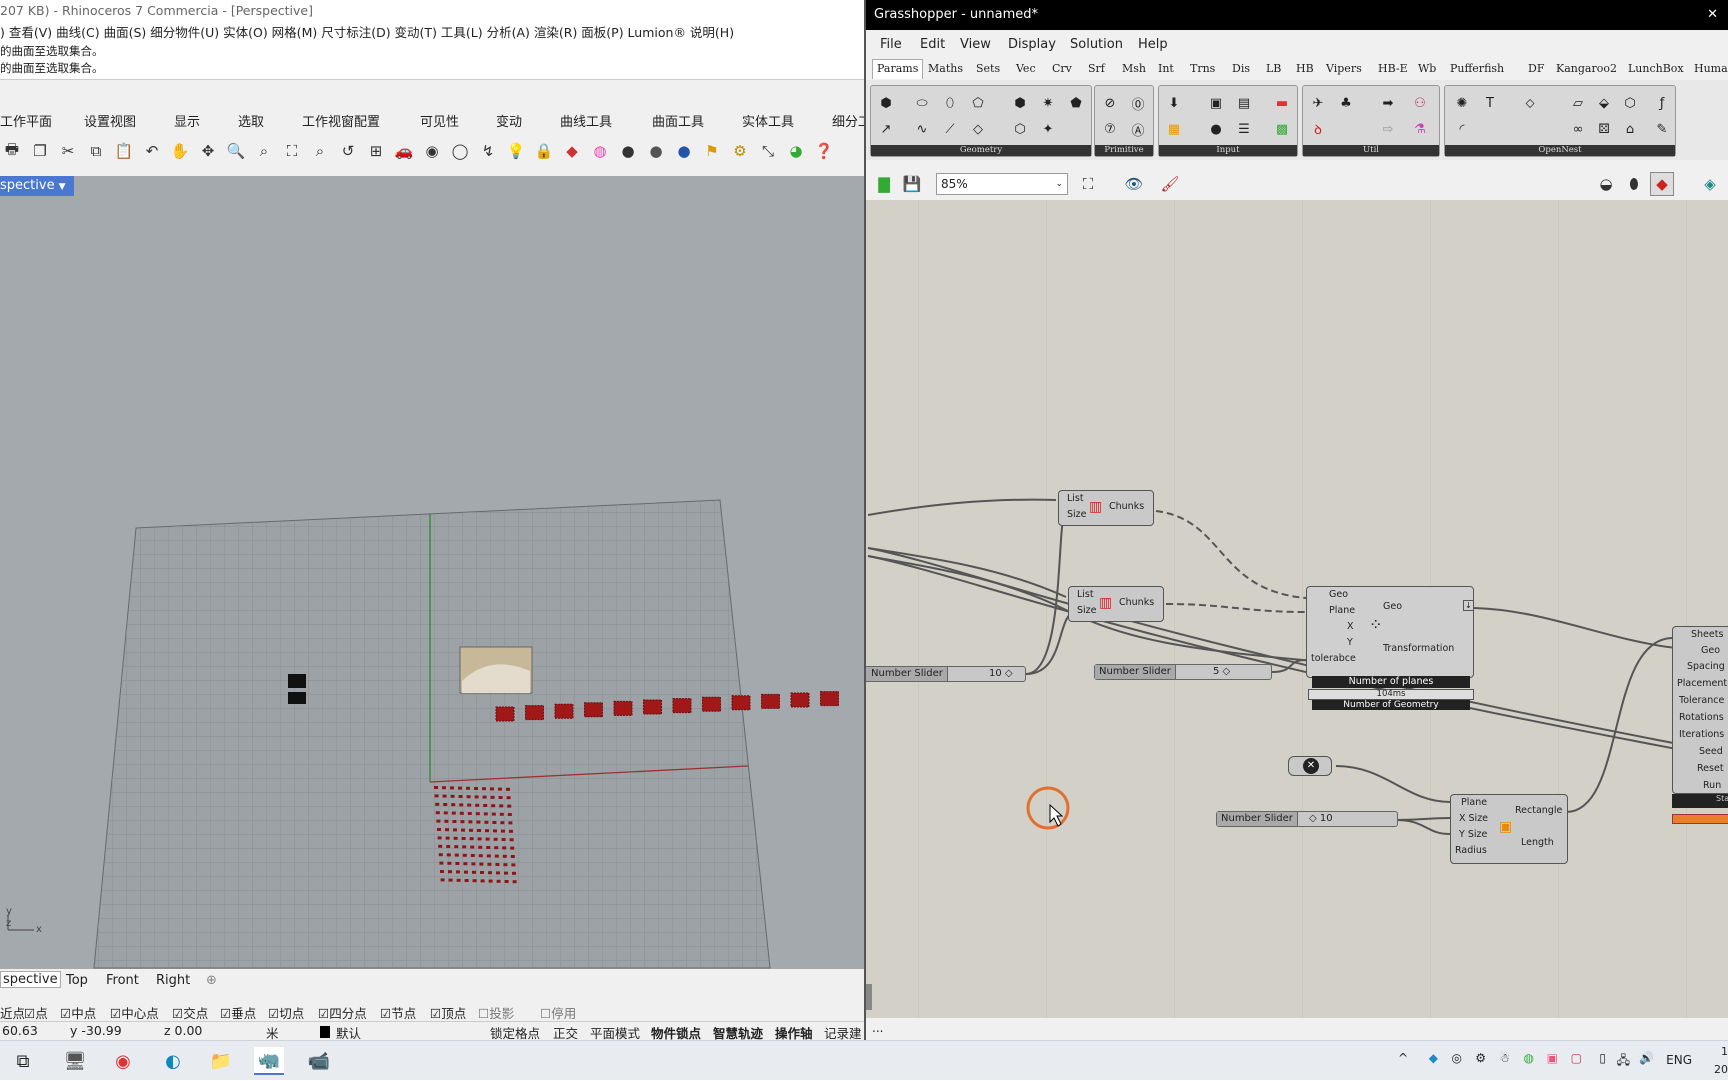  Describe the element at coordinates (1706, 666) in the screenshot. I see `nest-input-spacing: Spacing` at that location.